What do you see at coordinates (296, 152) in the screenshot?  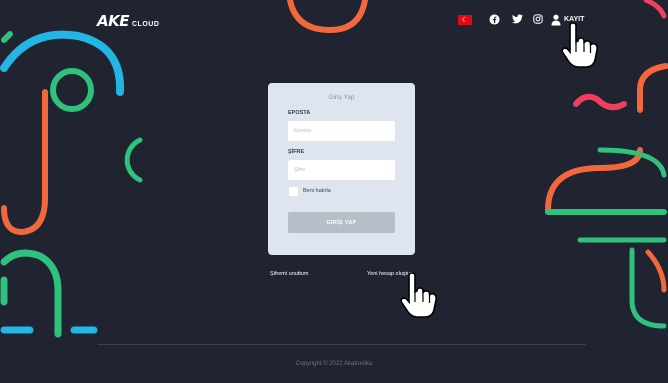 I see `password-label: ŞİFRE` at bounding box center [296, 152].